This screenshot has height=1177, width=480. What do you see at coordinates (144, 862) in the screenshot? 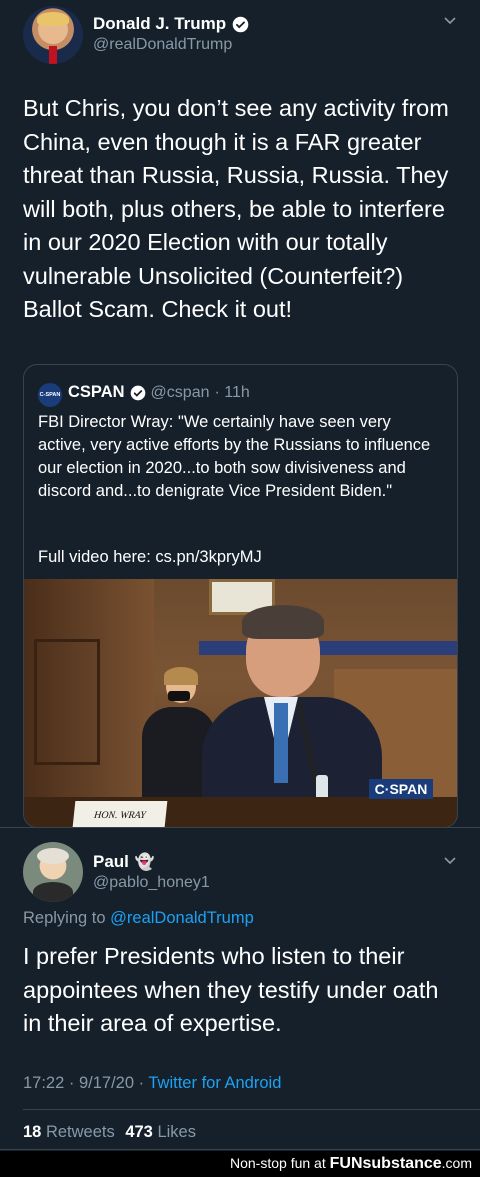
I see `ghost-icon: 👻` at bounding box center [144, 862].